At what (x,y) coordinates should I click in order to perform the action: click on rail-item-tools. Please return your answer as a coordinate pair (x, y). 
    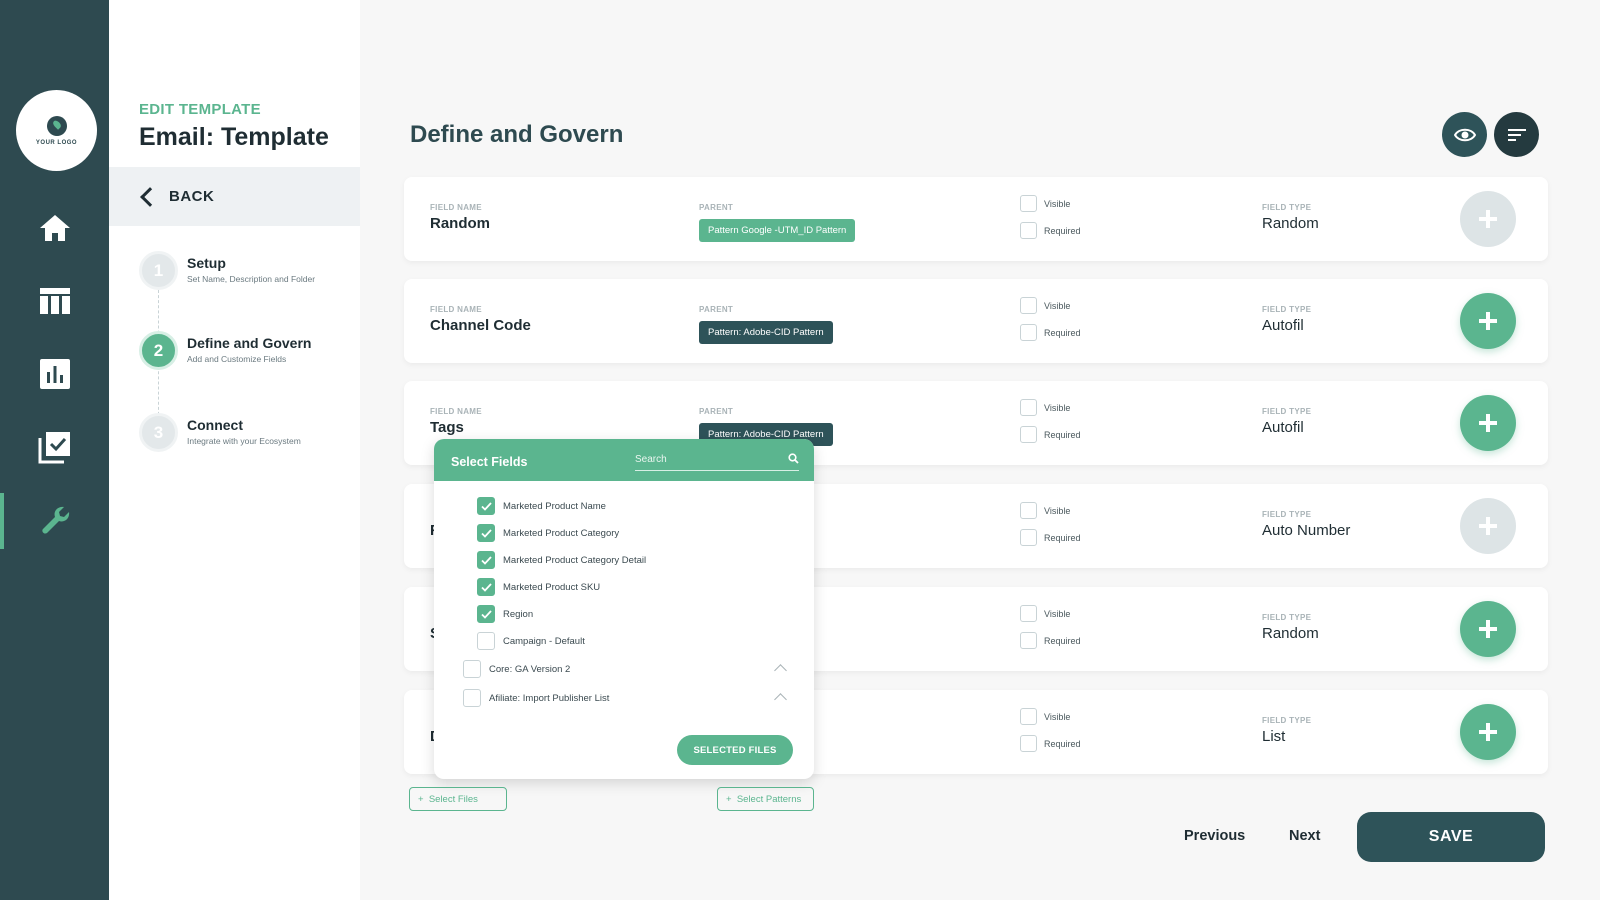
    Looking at the image, I should click on (54, 521).